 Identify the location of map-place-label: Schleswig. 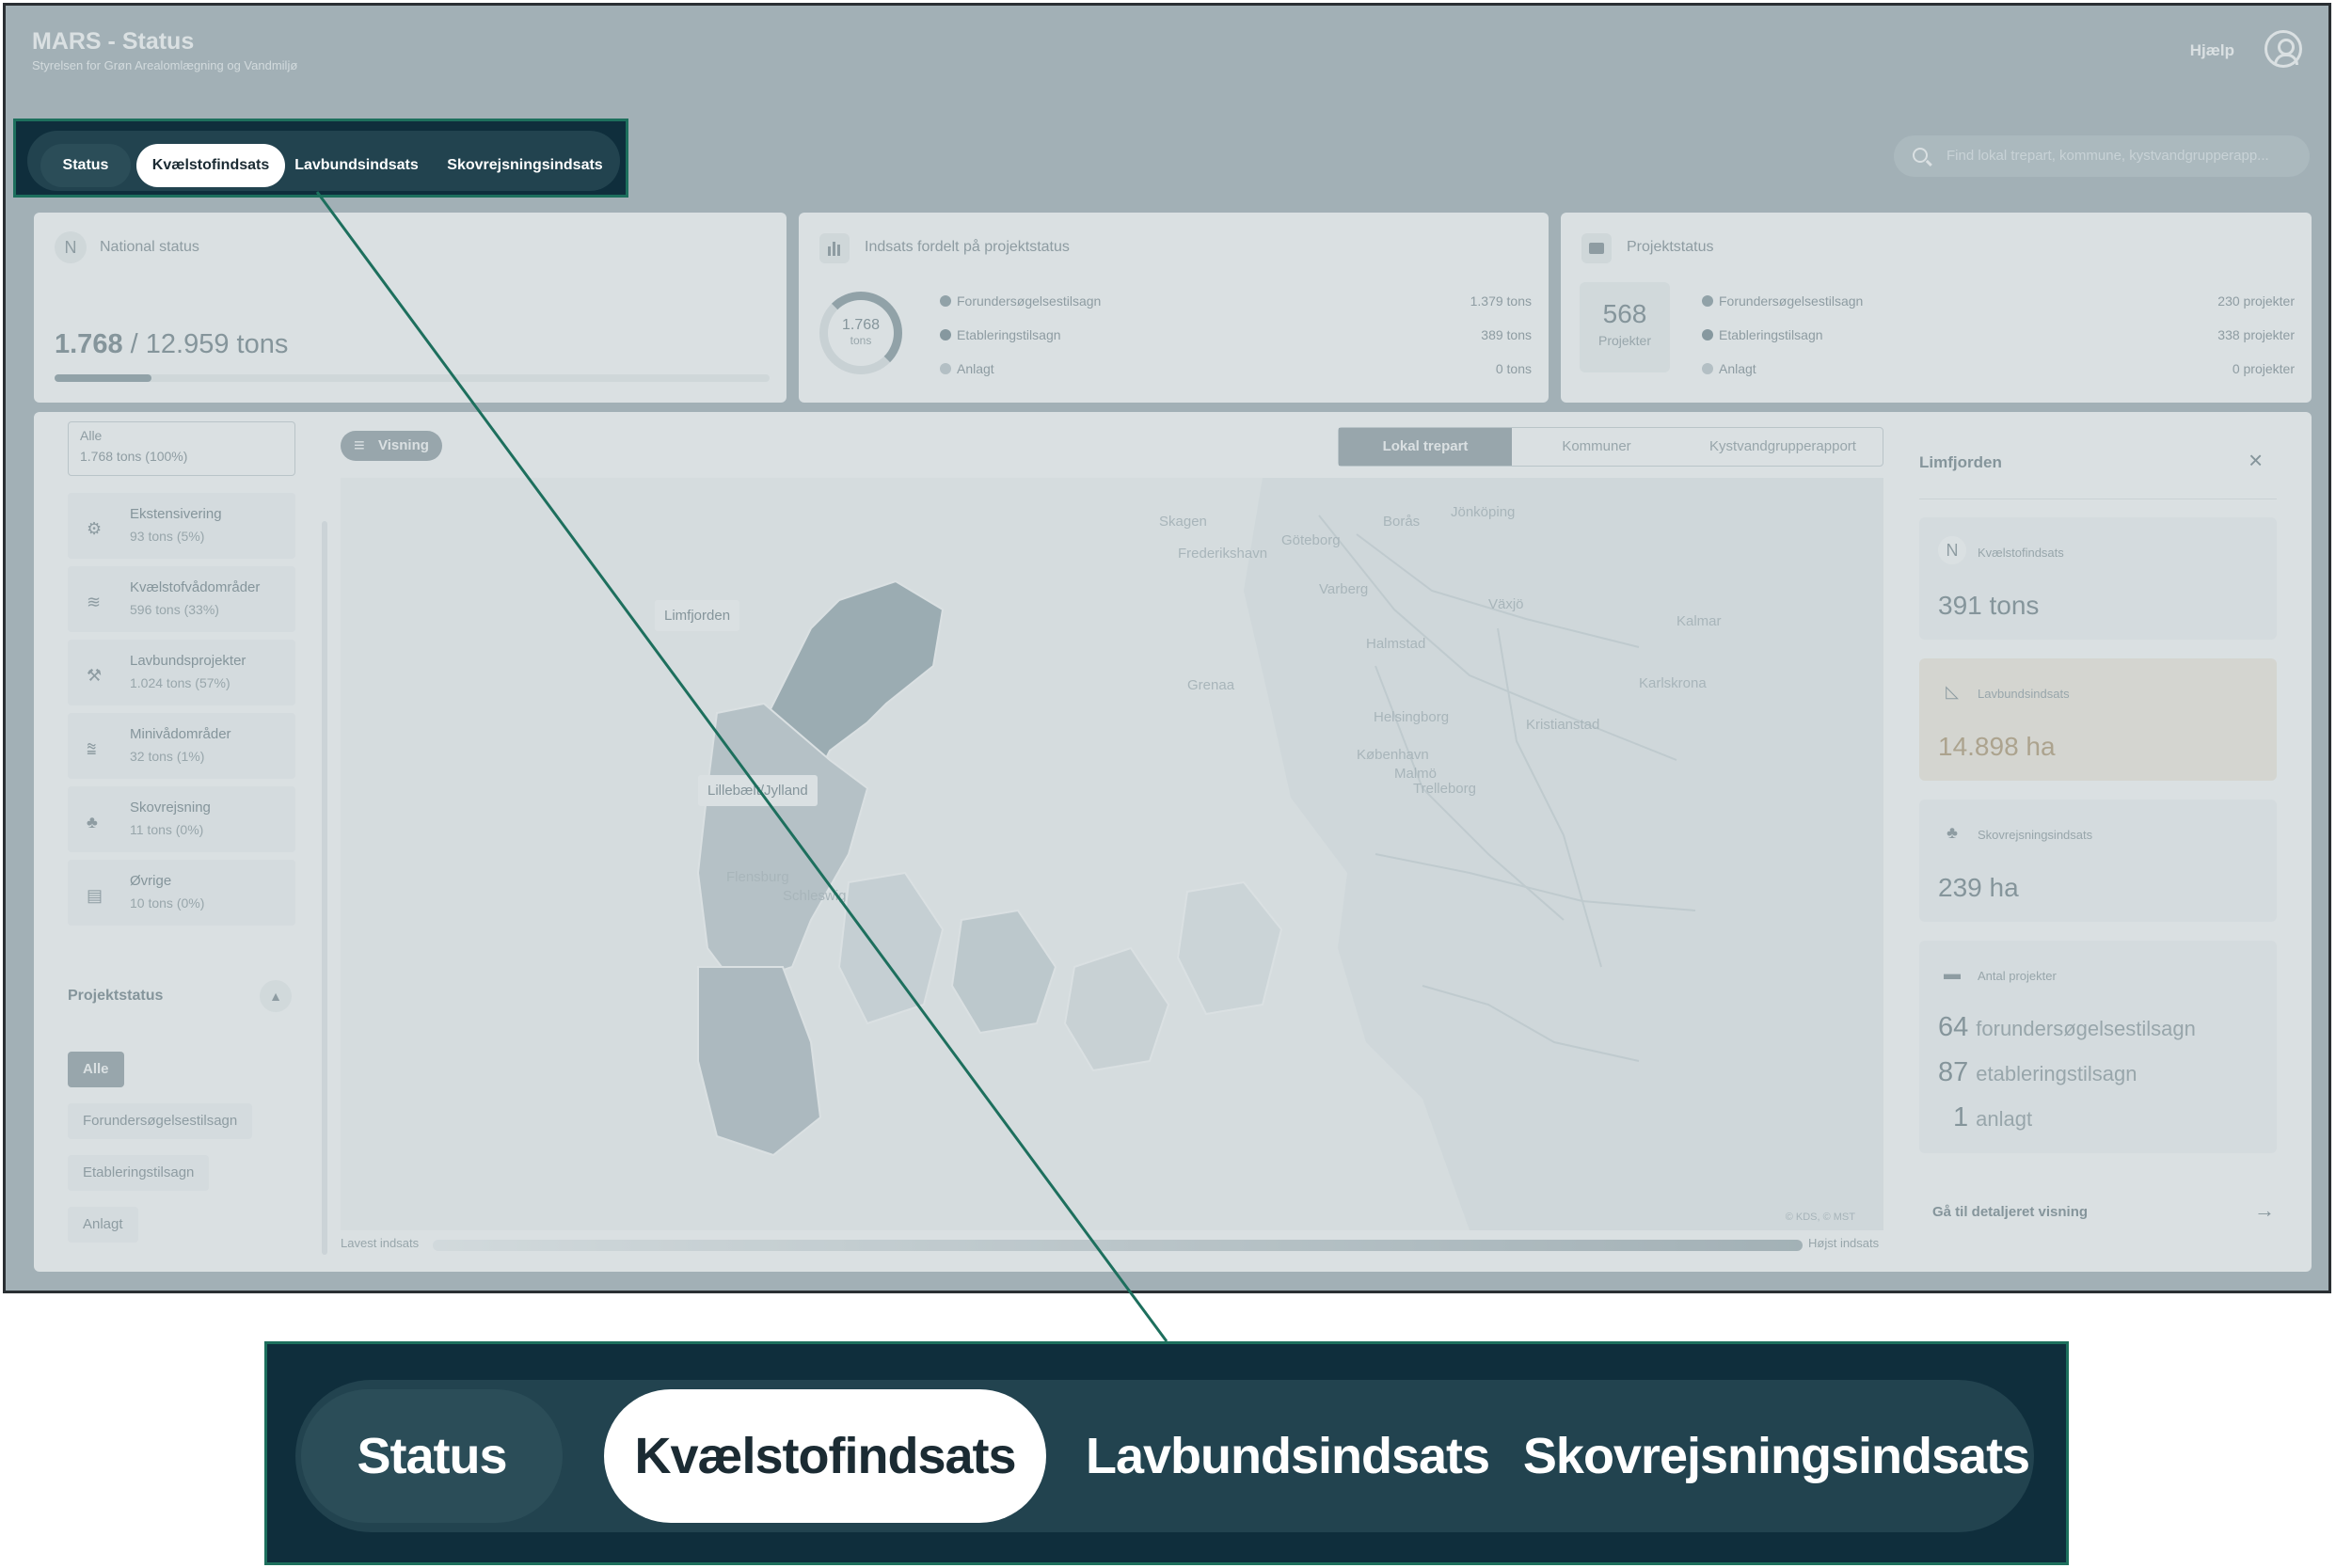
(815, 896).